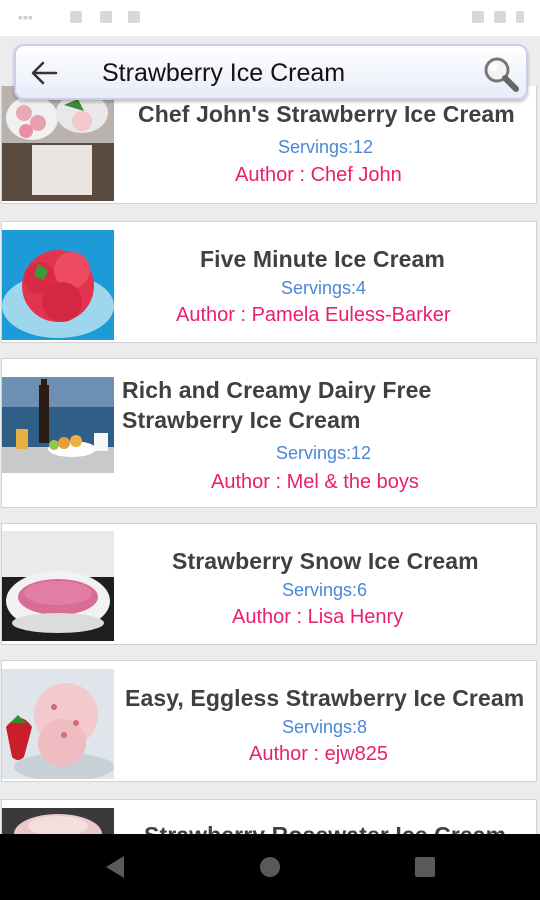  I want to click on navigation-bar, so click(270, 867).